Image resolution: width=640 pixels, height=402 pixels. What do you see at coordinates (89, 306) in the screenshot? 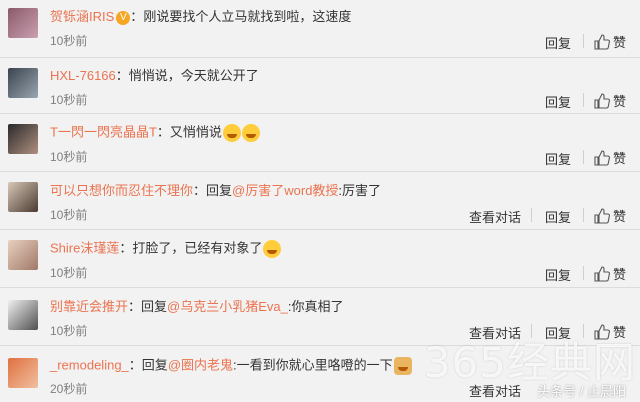
I see `username-link: 别靠近会推开` at bounding box center [89, 306].